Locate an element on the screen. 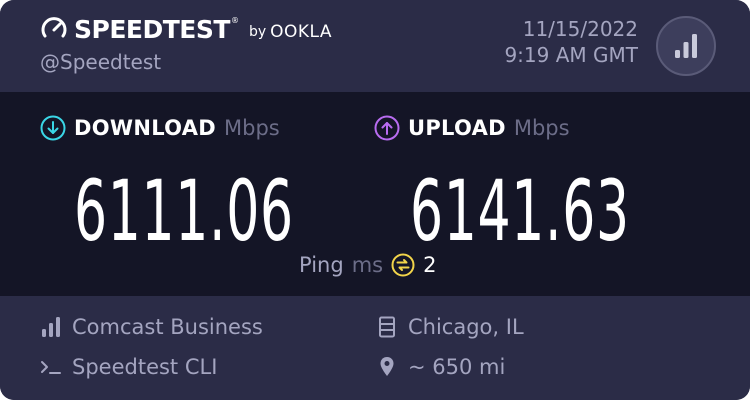  distance-info: ~ 650 mi is located at coordinates (440, 367).